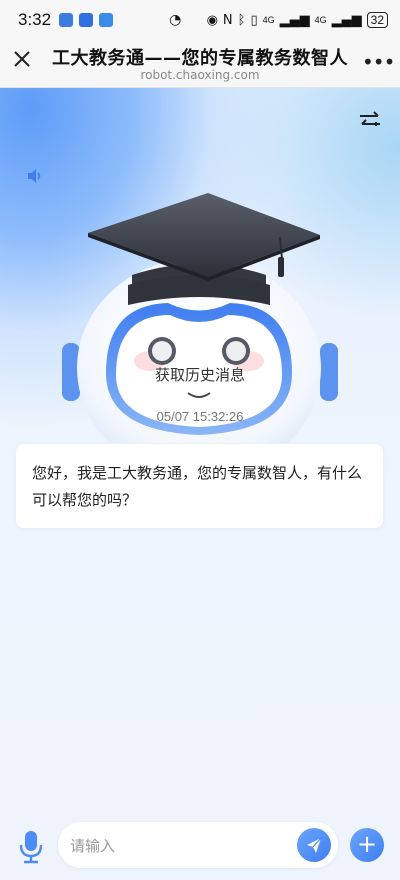 This screenshot has height=880, width=400. I want to click on more-icon: •••, so click(378, 62).